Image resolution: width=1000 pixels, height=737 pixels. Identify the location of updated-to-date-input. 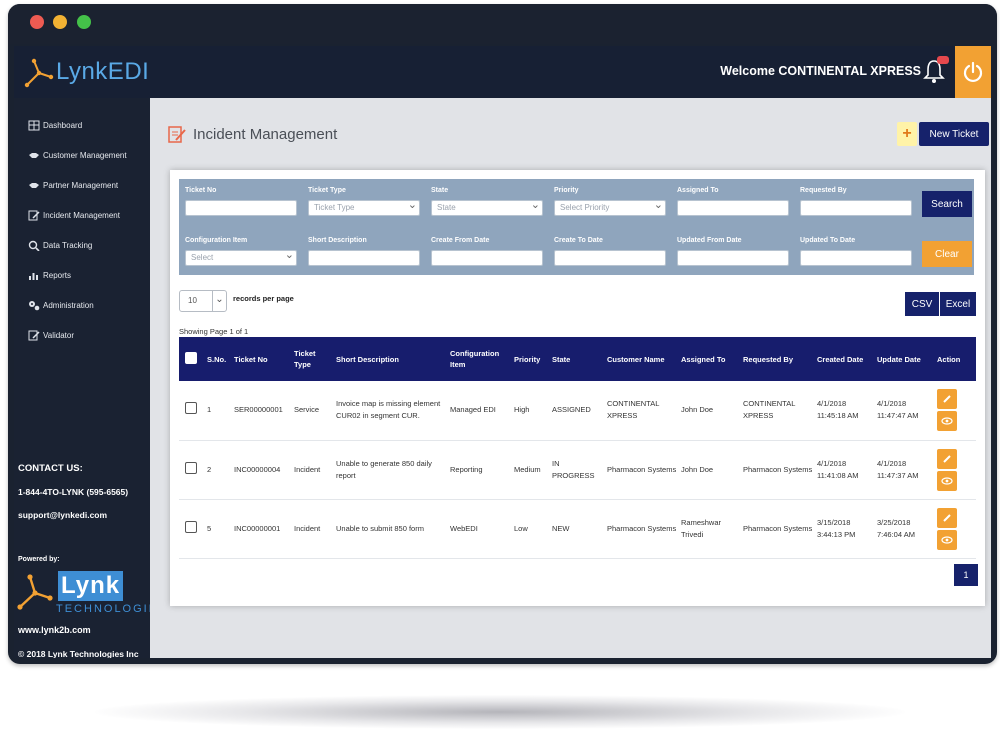
(856, 258).